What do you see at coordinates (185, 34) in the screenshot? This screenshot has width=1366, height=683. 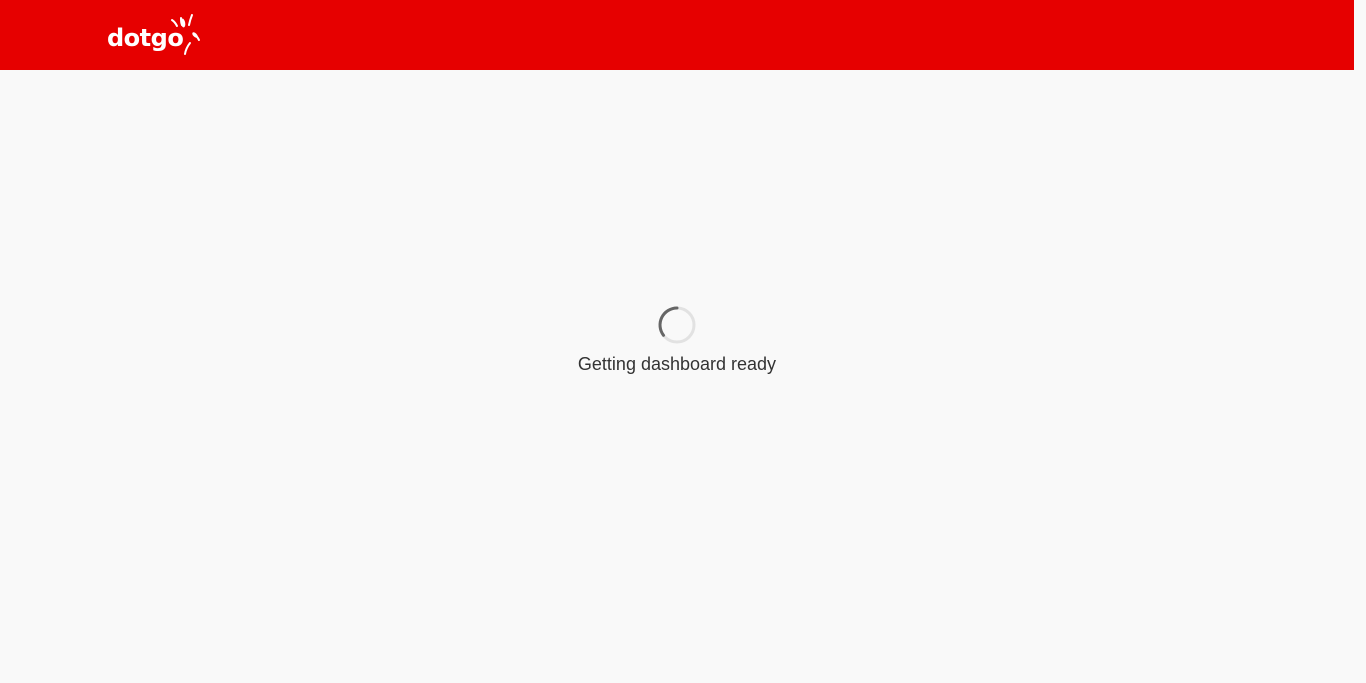 I see `dotgo-sparkle-logo-icon` at bounding box center [185, 34].